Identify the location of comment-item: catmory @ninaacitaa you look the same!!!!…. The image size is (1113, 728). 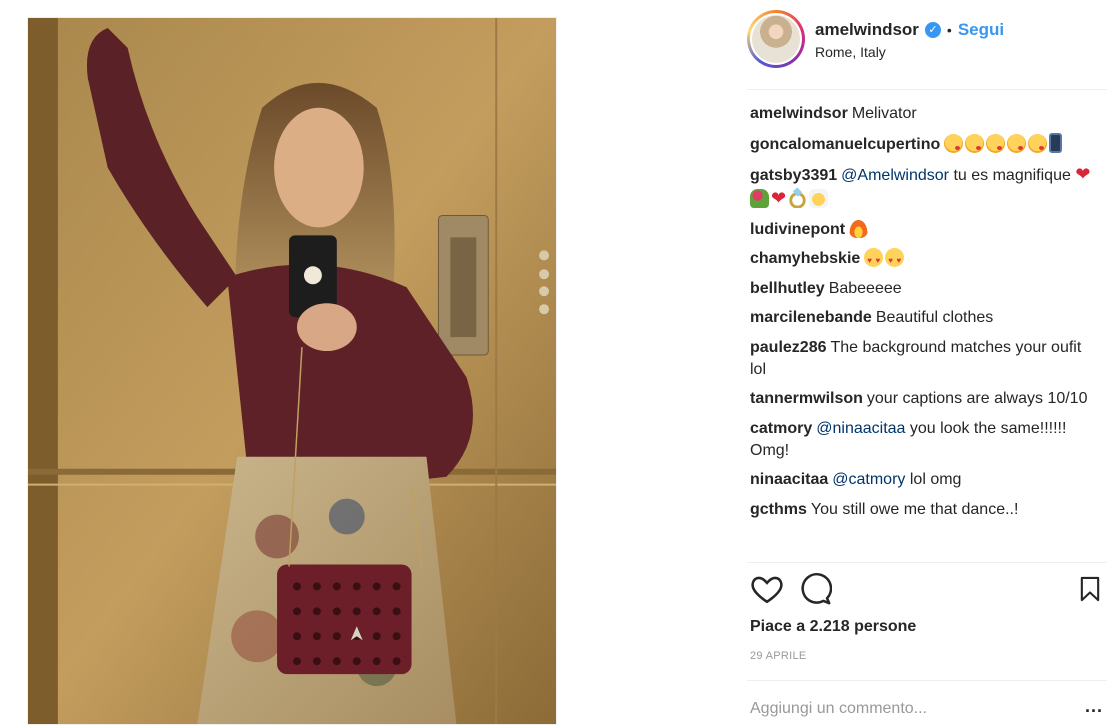
(922, 440).